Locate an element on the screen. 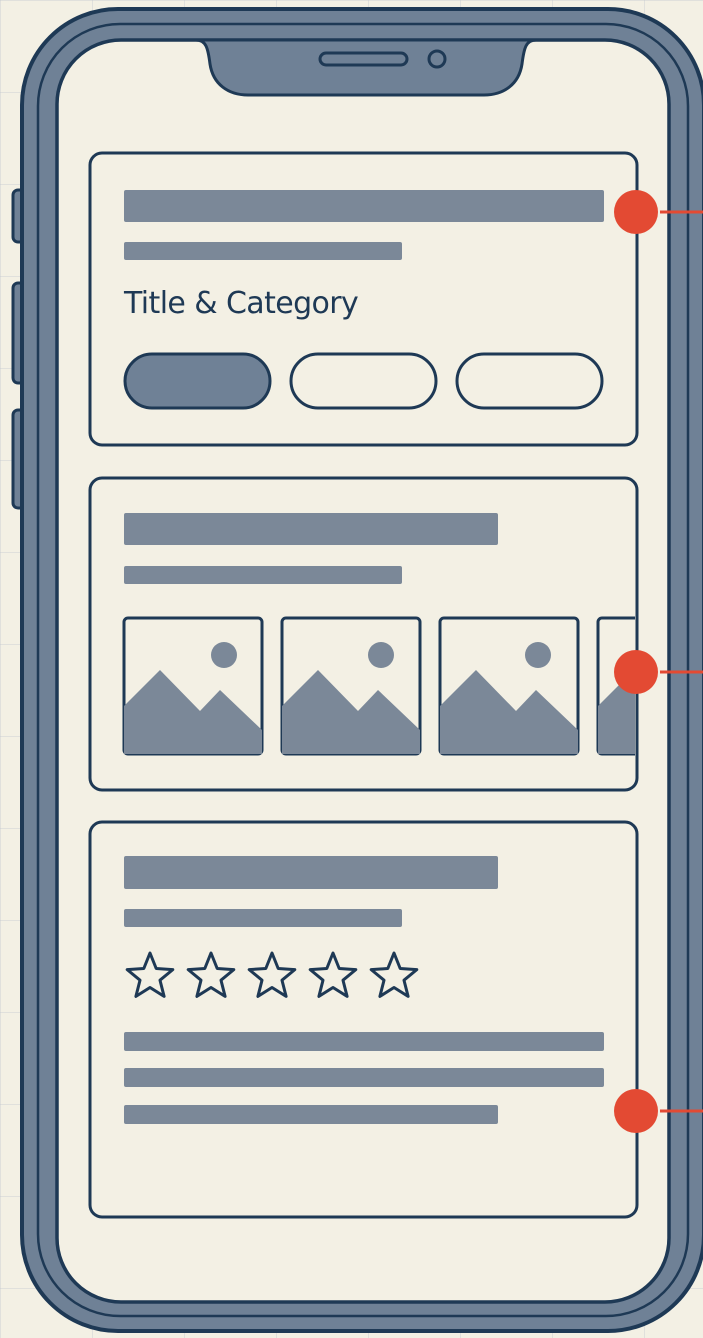 The width and height of the screenshot is (703, 1338). card-heading: Title & Category is located at coordinates (241, 303).